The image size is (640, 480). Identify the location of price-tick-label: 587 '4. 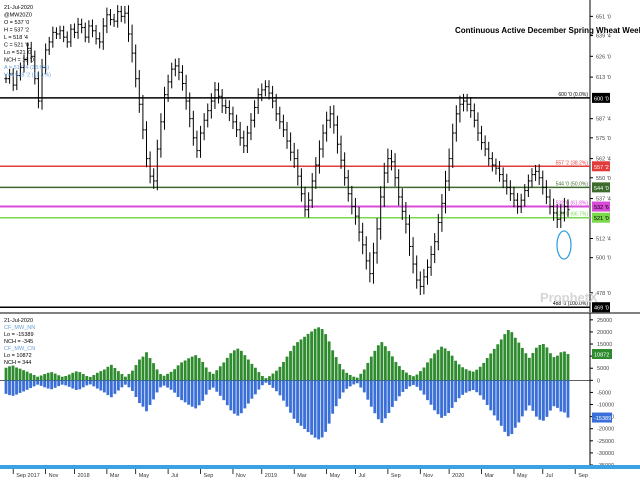
(603, 120).